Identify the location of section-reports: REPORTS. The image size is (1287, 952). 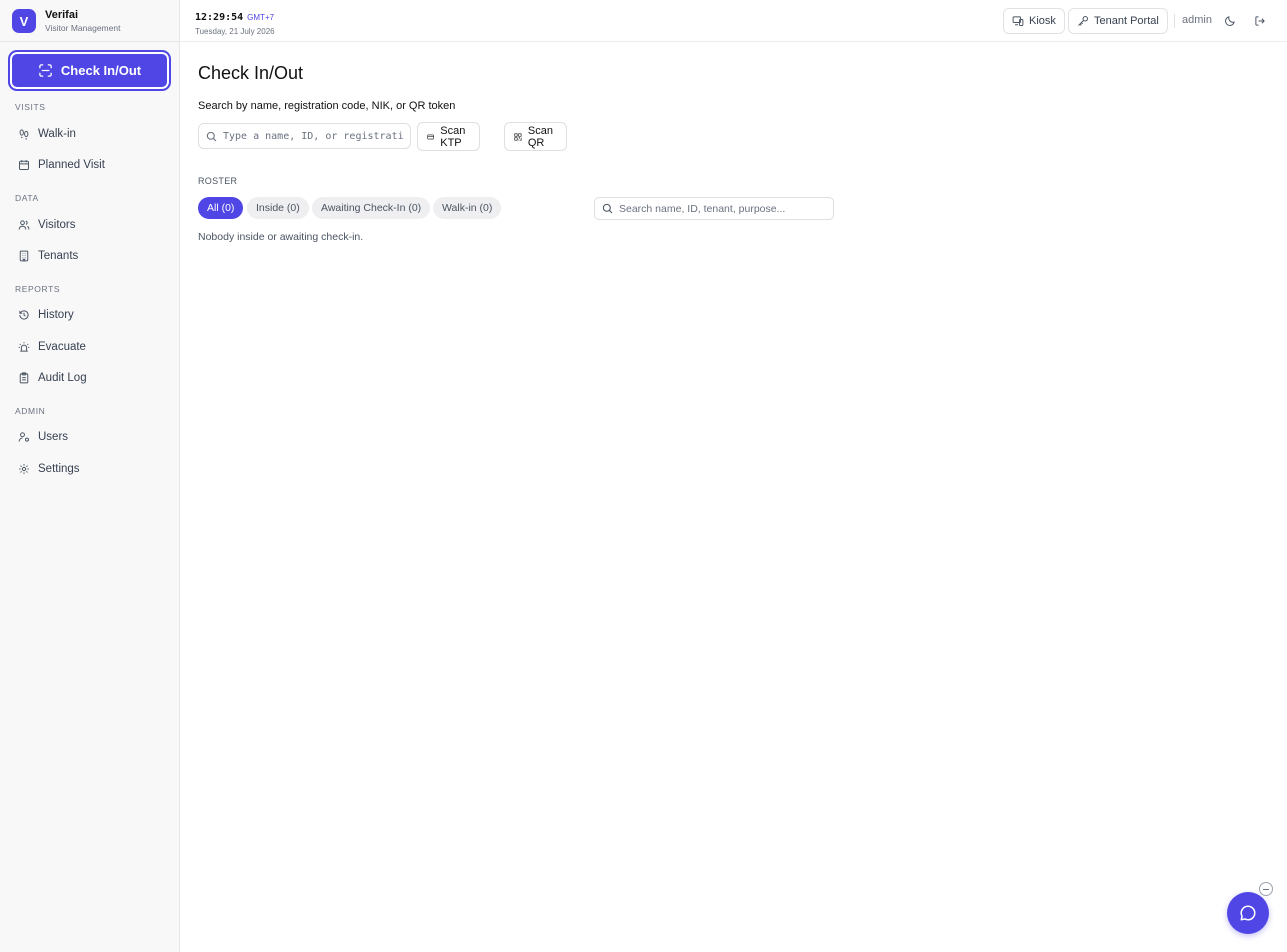
(38, 289).